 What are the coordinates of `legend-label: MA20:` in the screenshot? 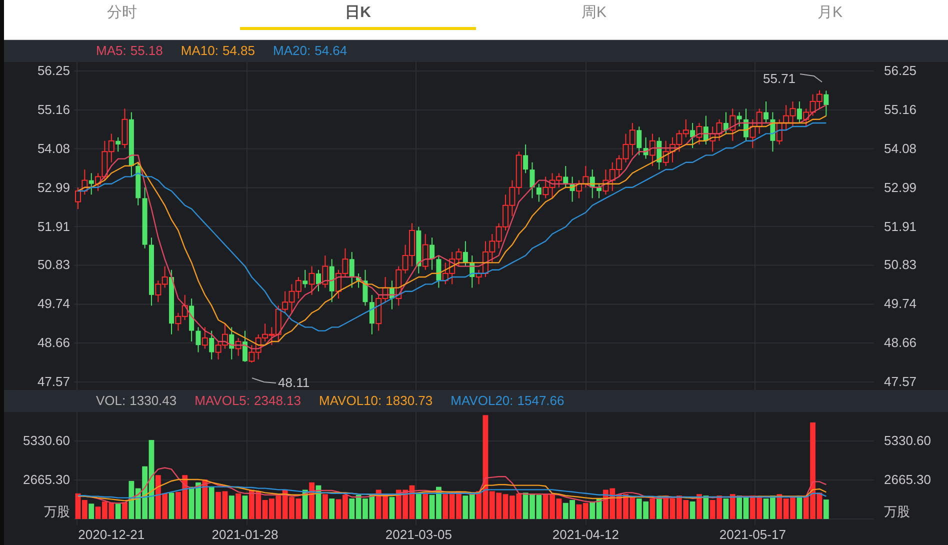 It's located at (292, 51).